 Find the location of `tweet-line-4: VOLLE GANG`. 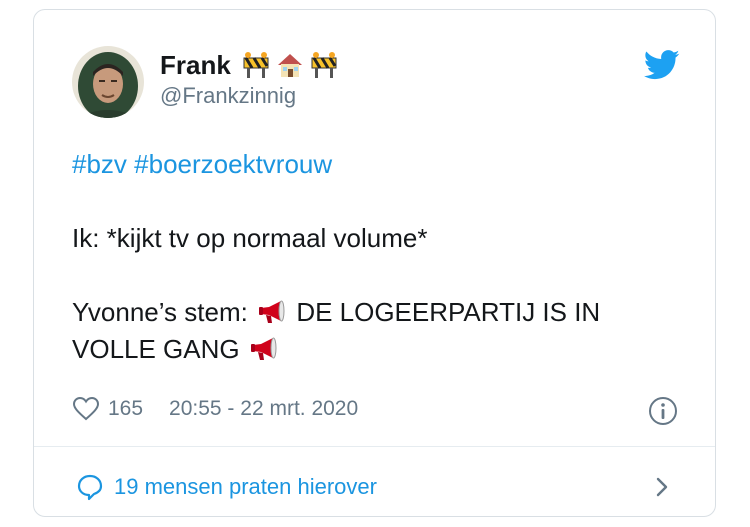

tweet-line-4: VOLLE GANG is located at coordinates (382, 349).